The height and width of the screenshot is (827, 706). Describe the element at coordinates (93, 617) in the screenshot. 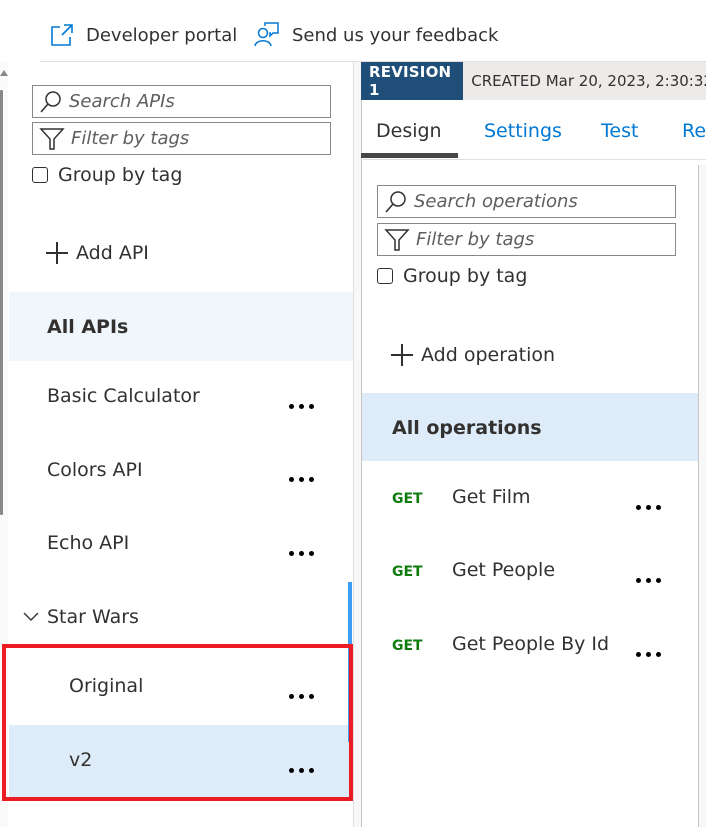

I see `sidebar-item-label: Star Wars` at that location.